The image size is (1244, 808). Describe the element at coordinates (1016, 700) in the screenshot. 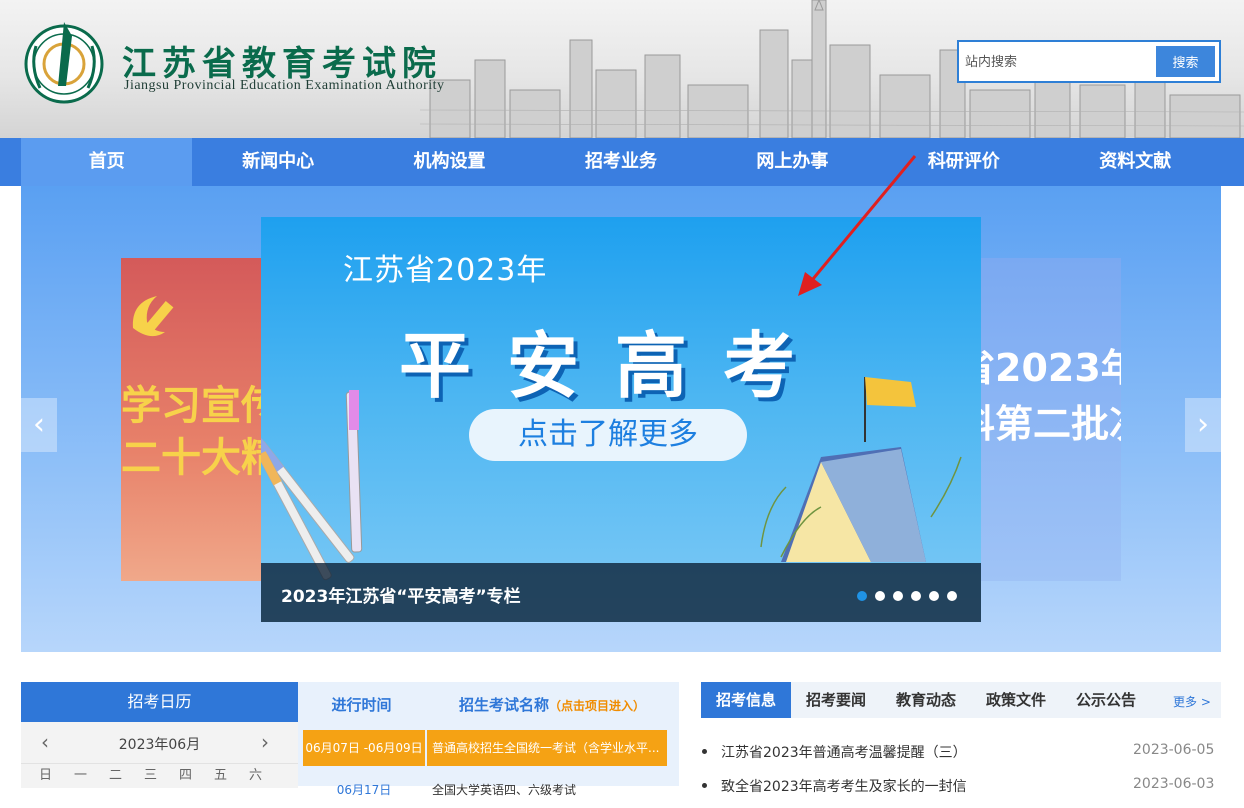

I see `tab-policy-documents: 政策文件` at that location.